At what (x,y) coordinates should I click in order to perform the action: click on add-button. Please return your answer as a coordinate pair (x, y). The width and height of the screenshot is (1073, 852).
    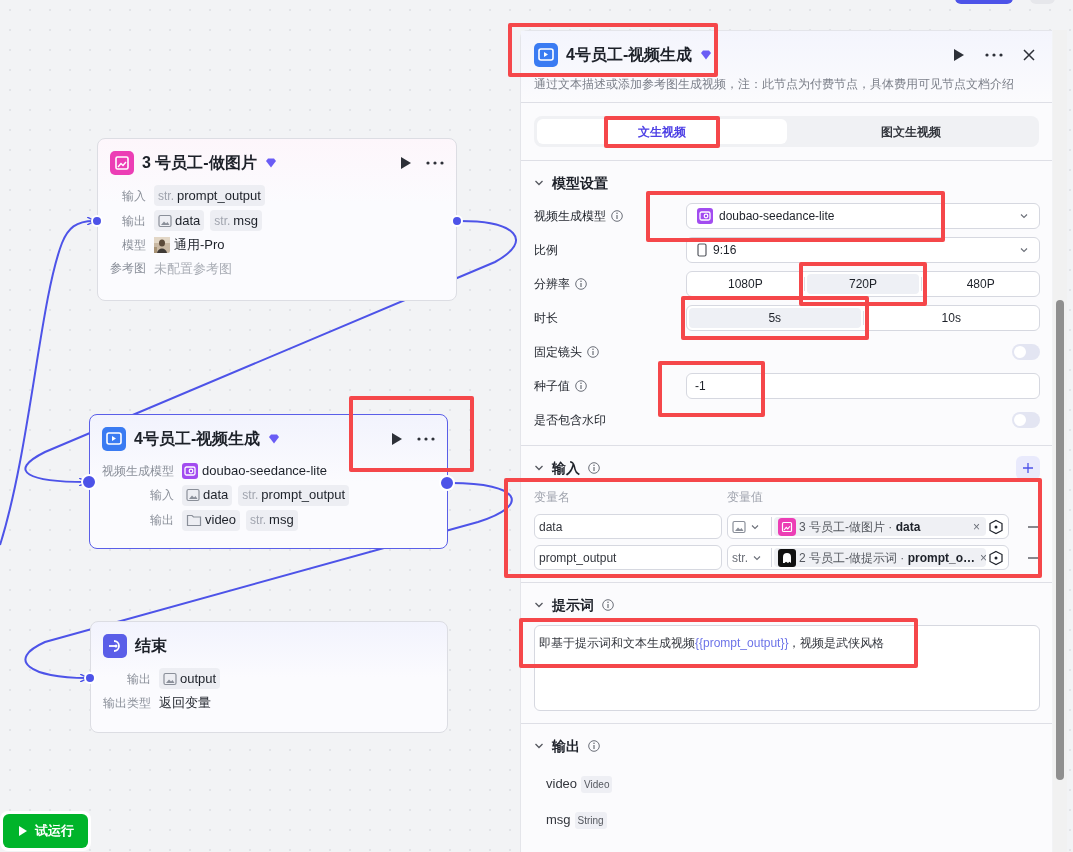
    Looking at the image, I should click on (1028, 468).